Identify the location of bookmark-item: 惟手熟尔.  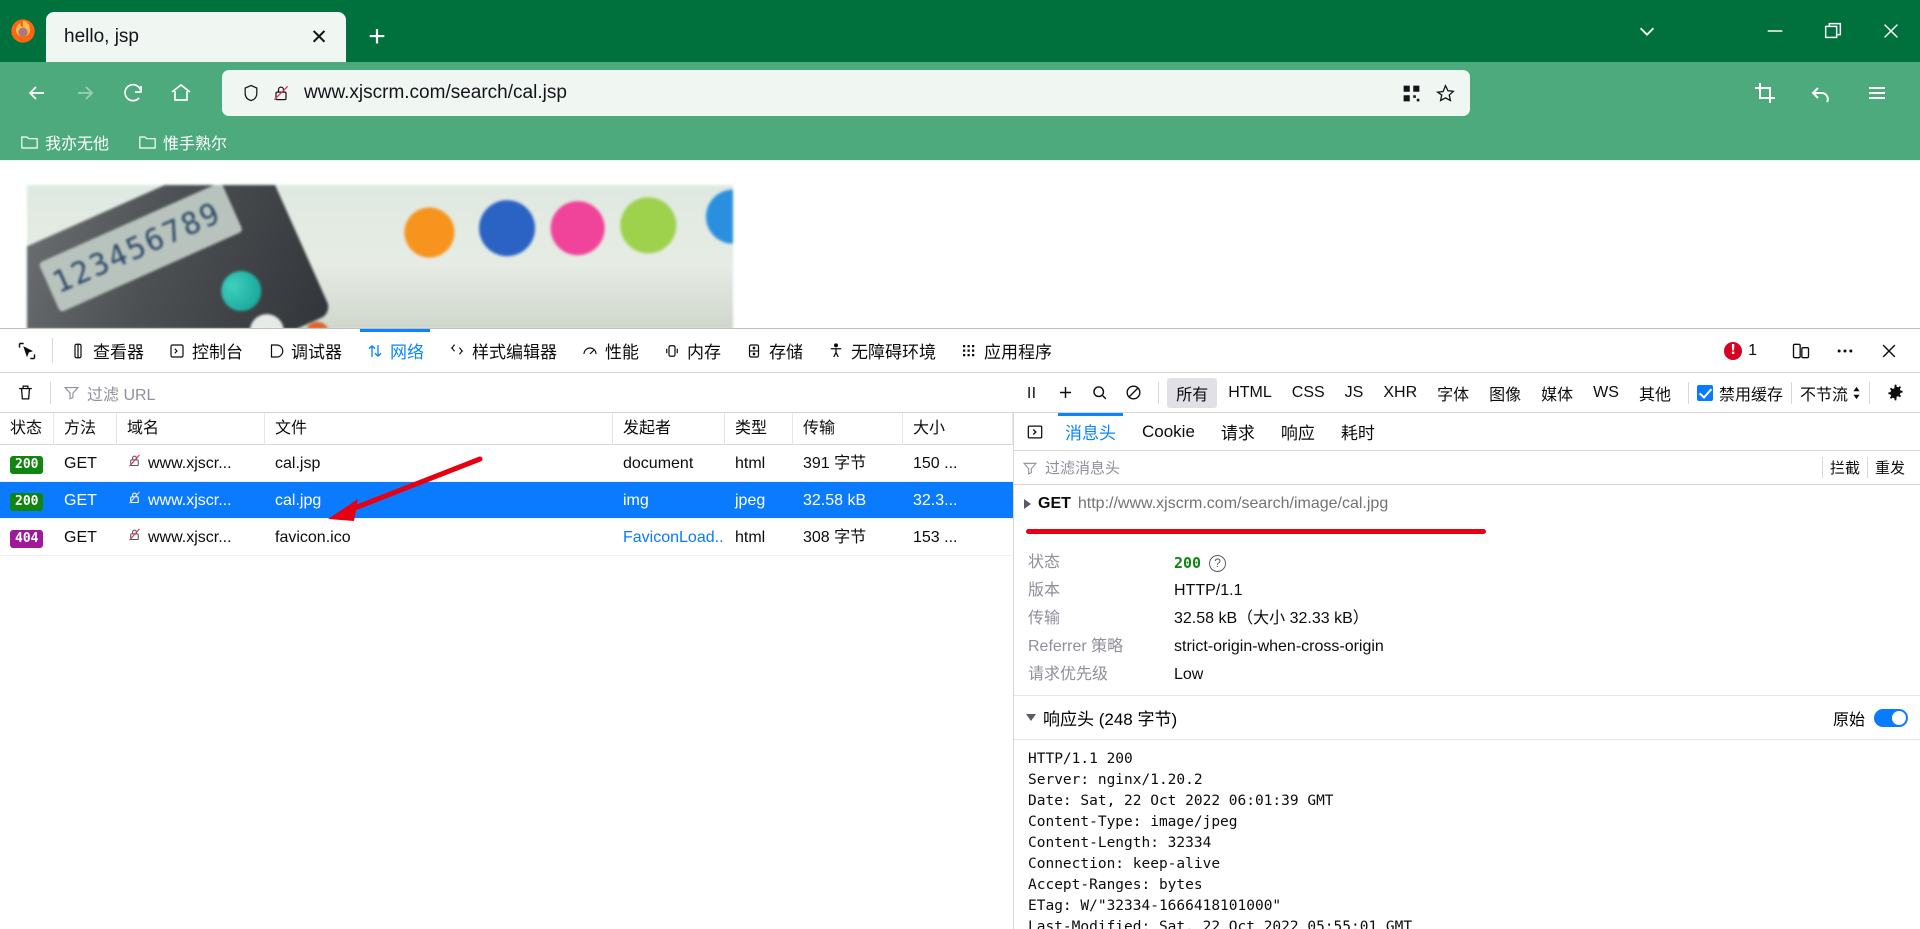
(183, 142).